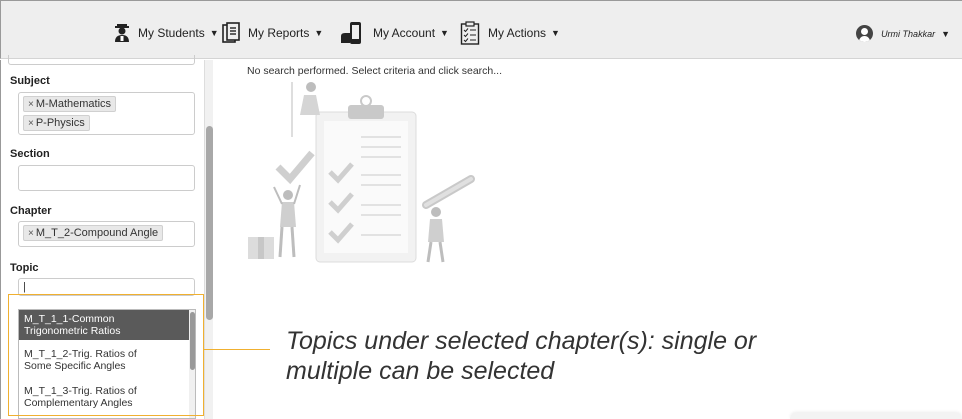  I want to click on top-navigation-bar: My Students ▼ My Reports ▼ My Account ▼, so click(481, 29).